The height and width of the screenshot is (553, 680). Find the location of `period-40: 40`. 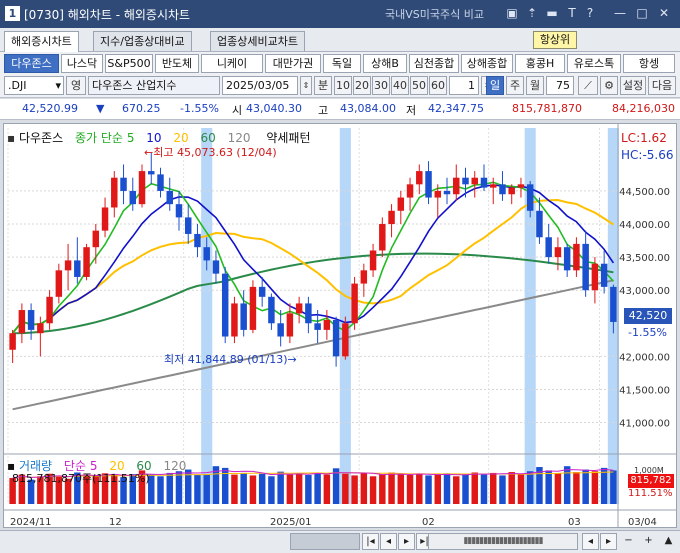

period-40: 40 is located at coordinates (400, 85).